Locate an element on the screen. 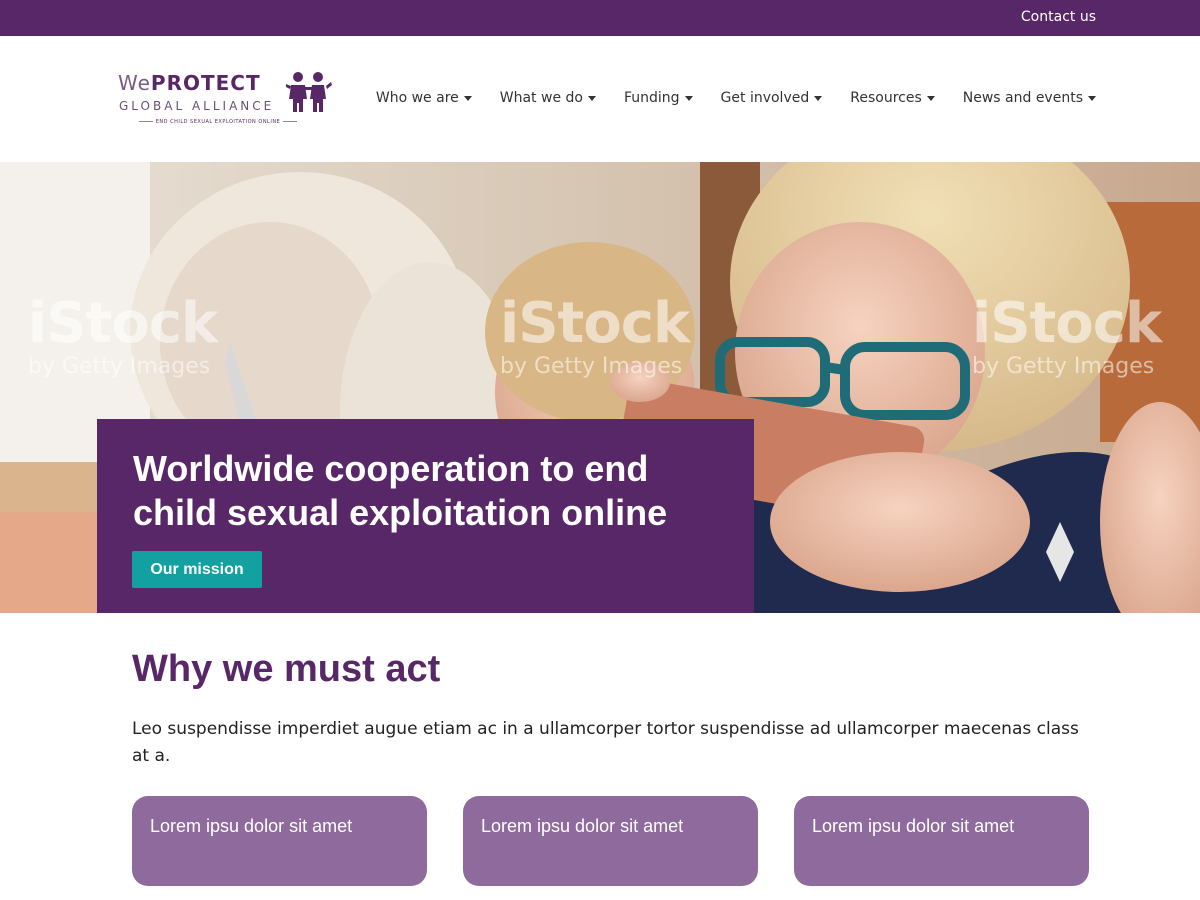  card-2: Lorem ipsu dolor sit amet is located at coordinates (610, 841).